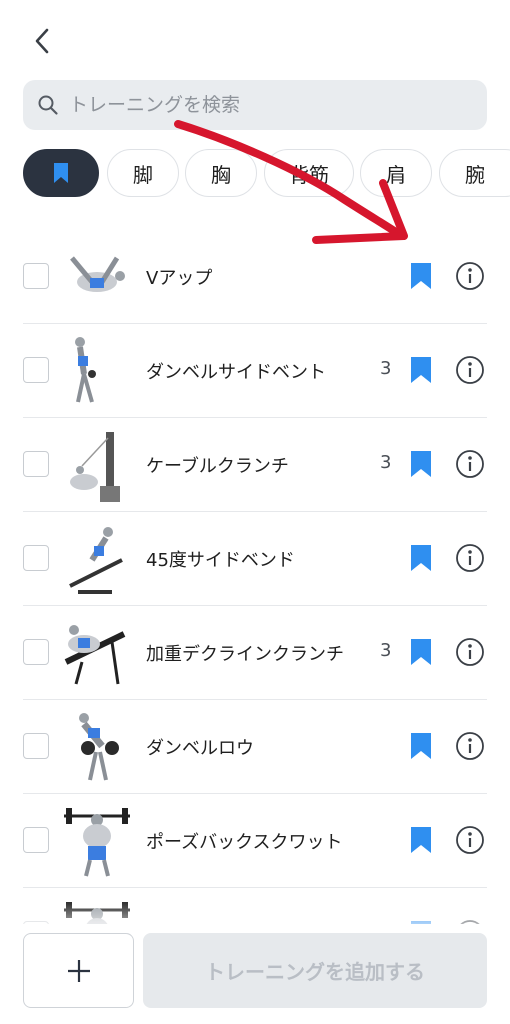 The width and height of the screenshot is (510, 1024). Describe the element at coordinates (236, 372) in the screenshot. I see `exercise-name: ダンベルサイドベント` at that location.